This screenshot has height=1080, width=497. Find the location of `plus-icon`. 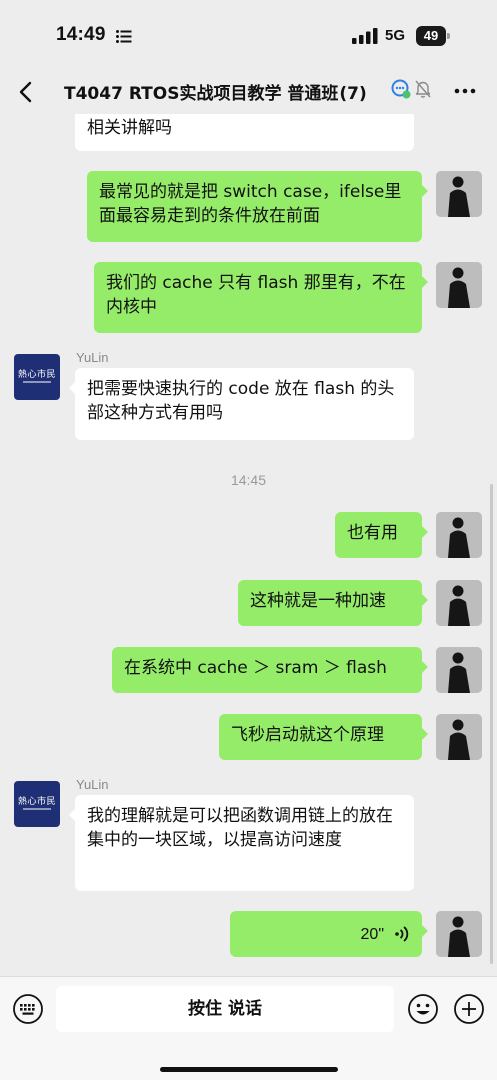

plus-icon is located at coordinates (469, 1009).